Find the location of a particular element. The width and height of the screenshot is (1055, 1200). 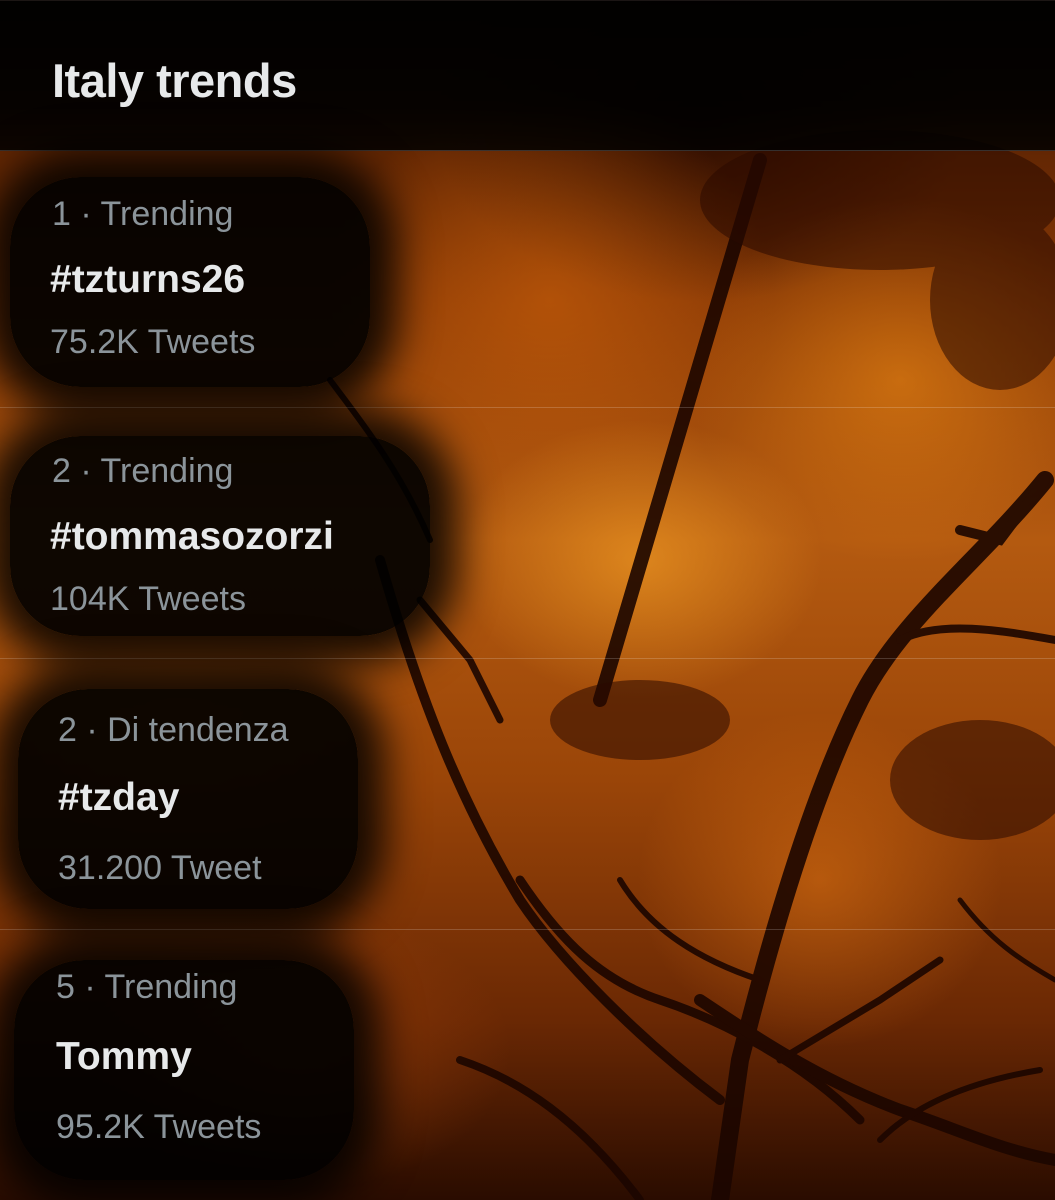

trend-meta: 5 · Trending is located at coordinates (147, 987).